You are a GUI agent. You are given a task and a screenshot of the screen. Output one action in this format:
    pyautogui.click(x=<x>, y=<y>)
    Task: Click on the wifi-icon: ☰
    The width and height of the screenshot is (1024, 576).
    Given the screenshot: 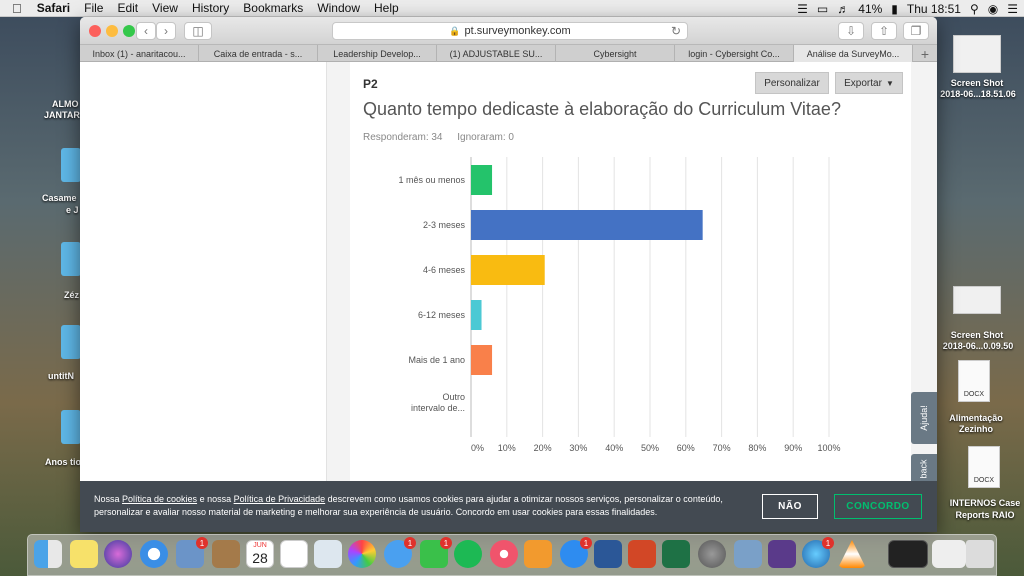 What is the action you would take?
    pyautogui.click(x=802, y=9)
    